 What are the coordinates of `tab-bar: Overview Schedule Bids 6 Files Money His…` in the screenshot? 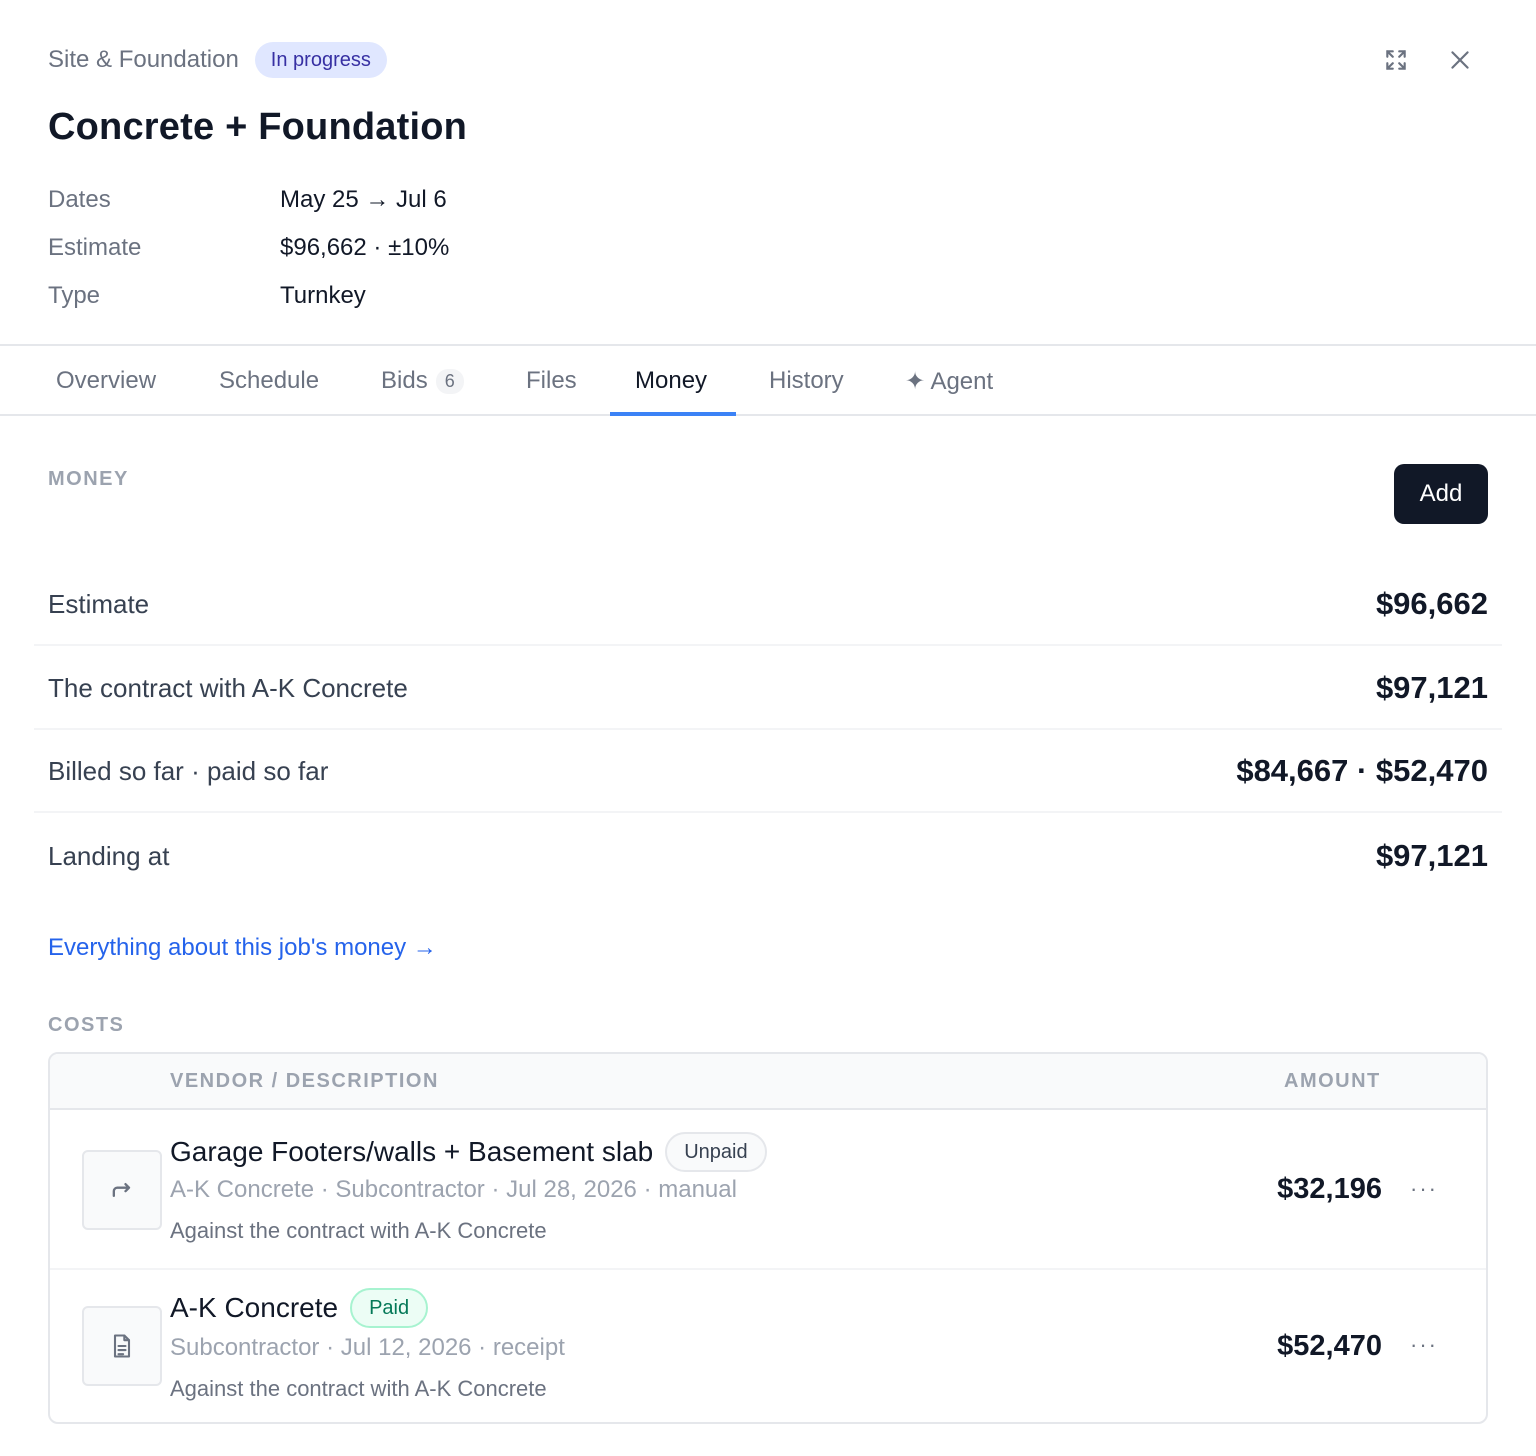 It's located at (768, 380).